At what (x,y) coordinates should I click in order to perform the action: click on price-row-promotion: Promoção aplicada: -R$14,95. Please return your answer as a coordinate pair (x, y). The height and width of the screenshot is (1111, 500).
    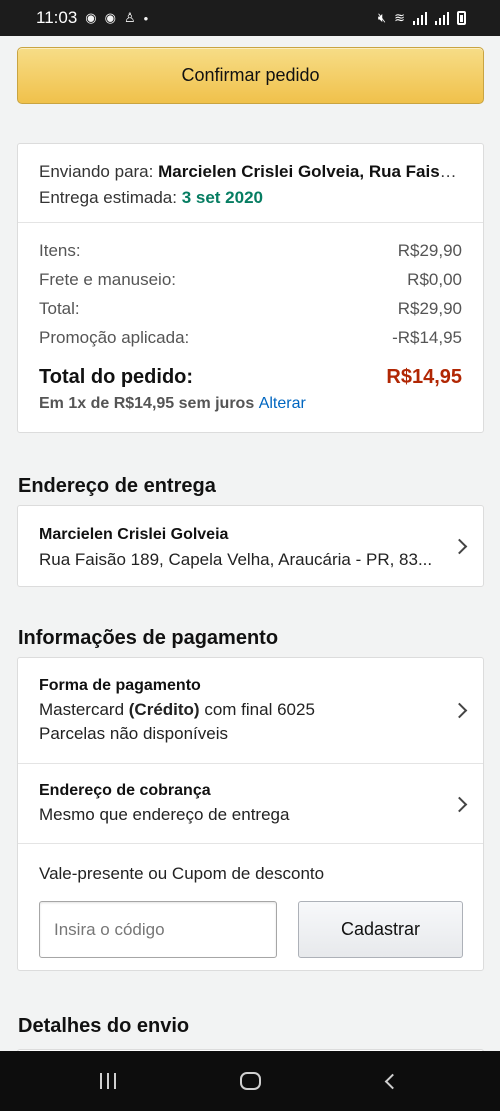
    Looking at the image, I should click on (250, 342).